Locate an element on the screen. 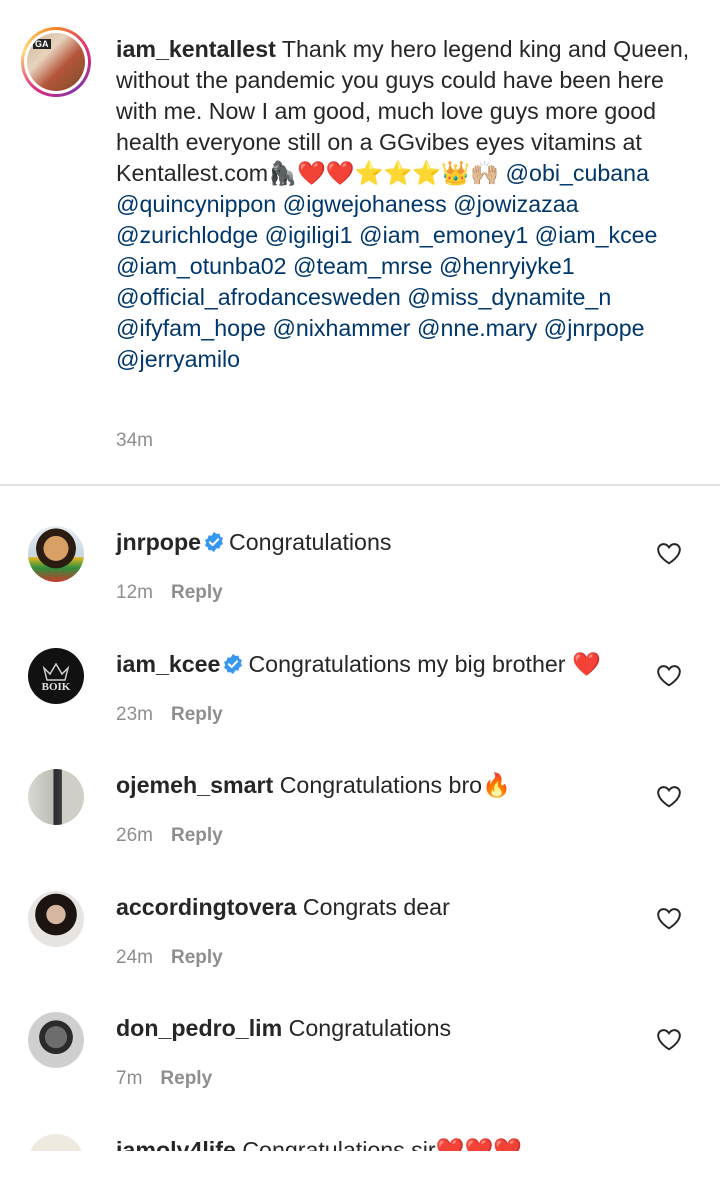 The height and width of the screenshot is (1178, 720). avatar: GA is located at coordinates (56, 62).